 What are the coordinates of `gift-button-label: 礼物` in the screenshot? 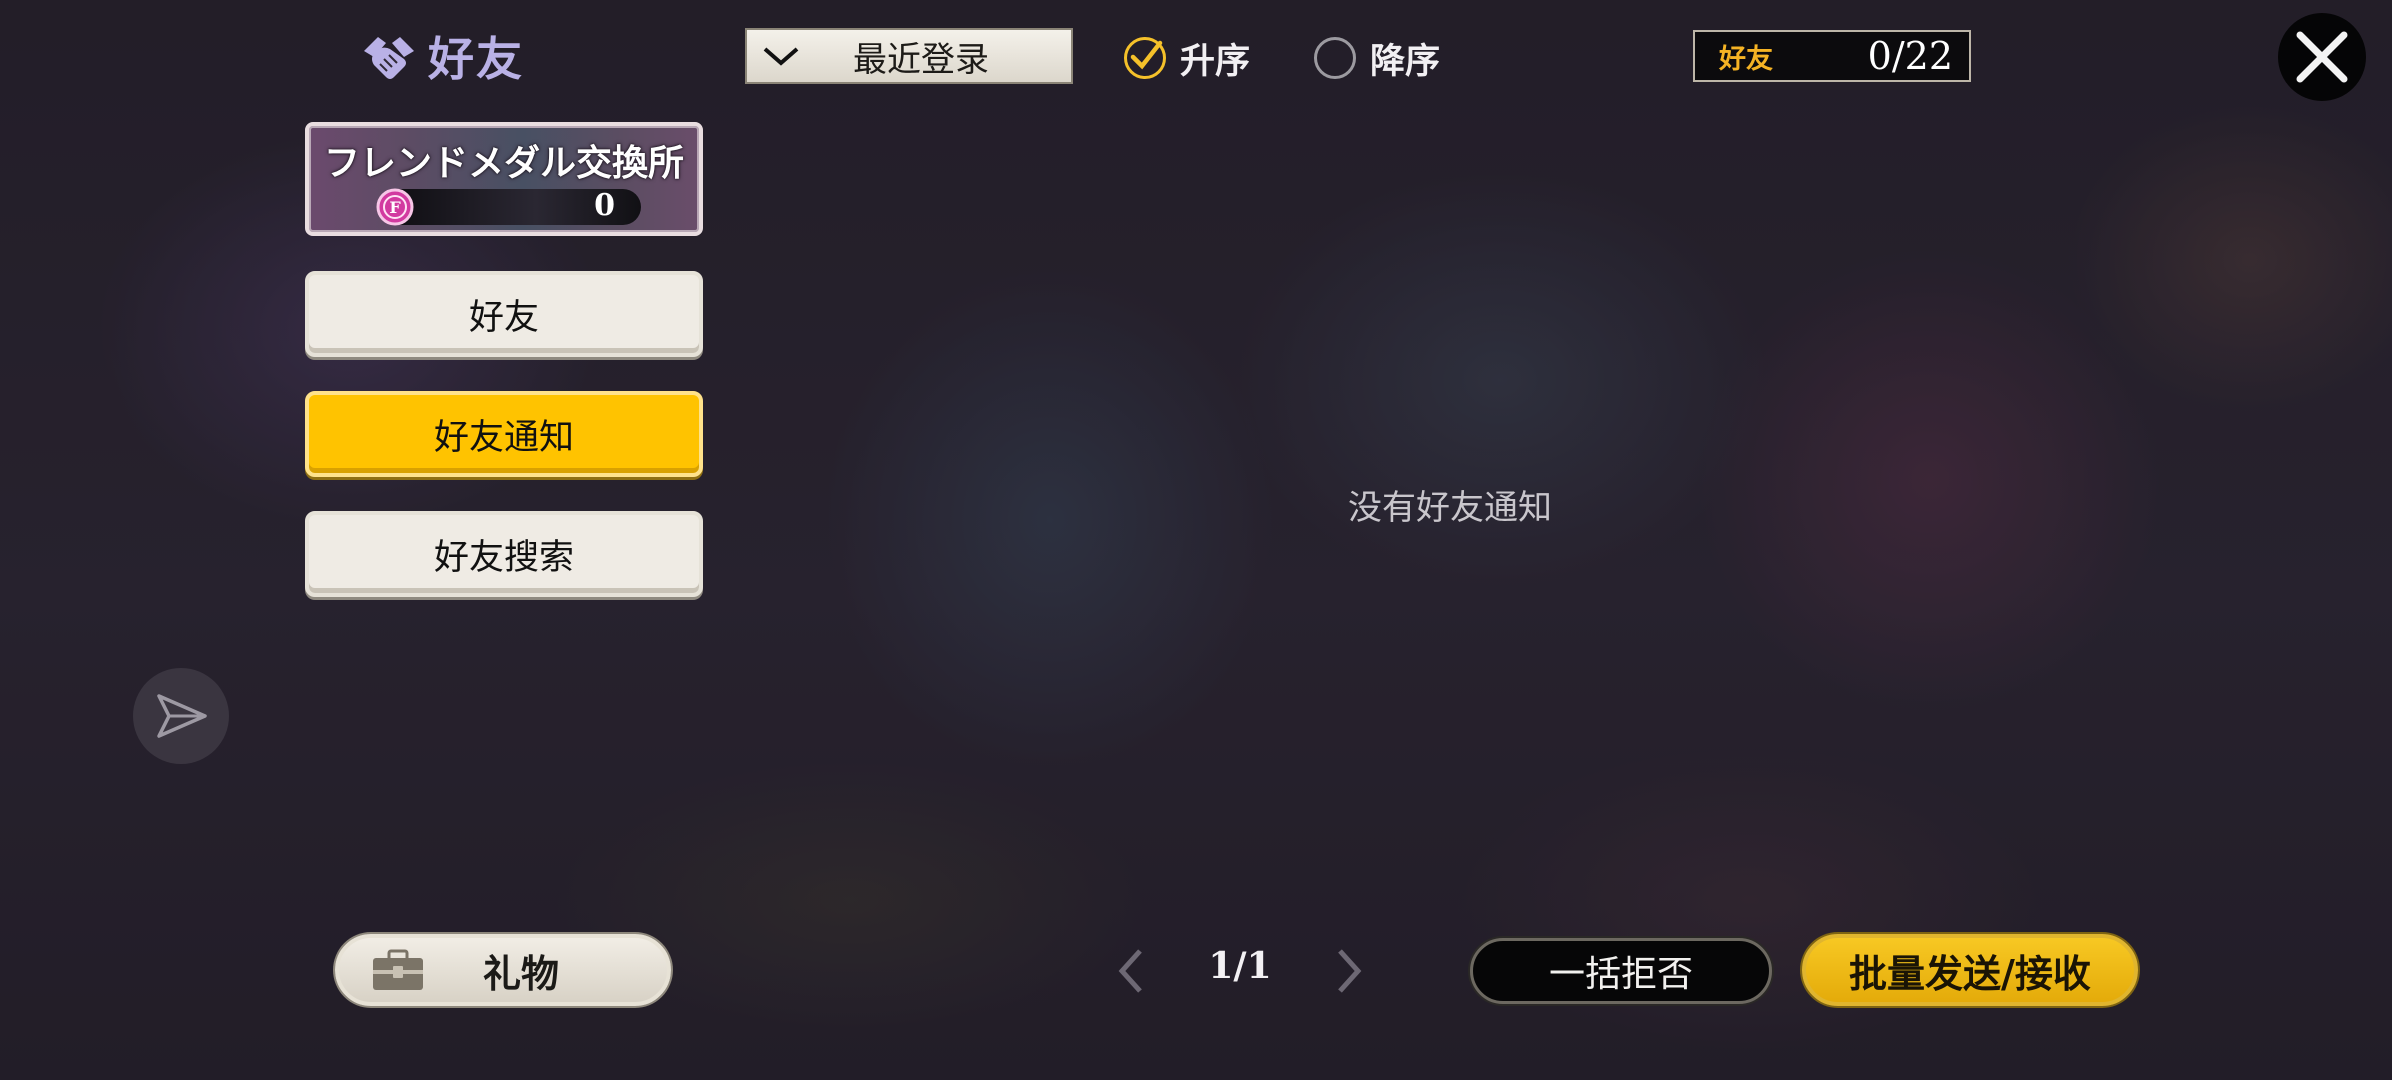 It's located at (520, 973).